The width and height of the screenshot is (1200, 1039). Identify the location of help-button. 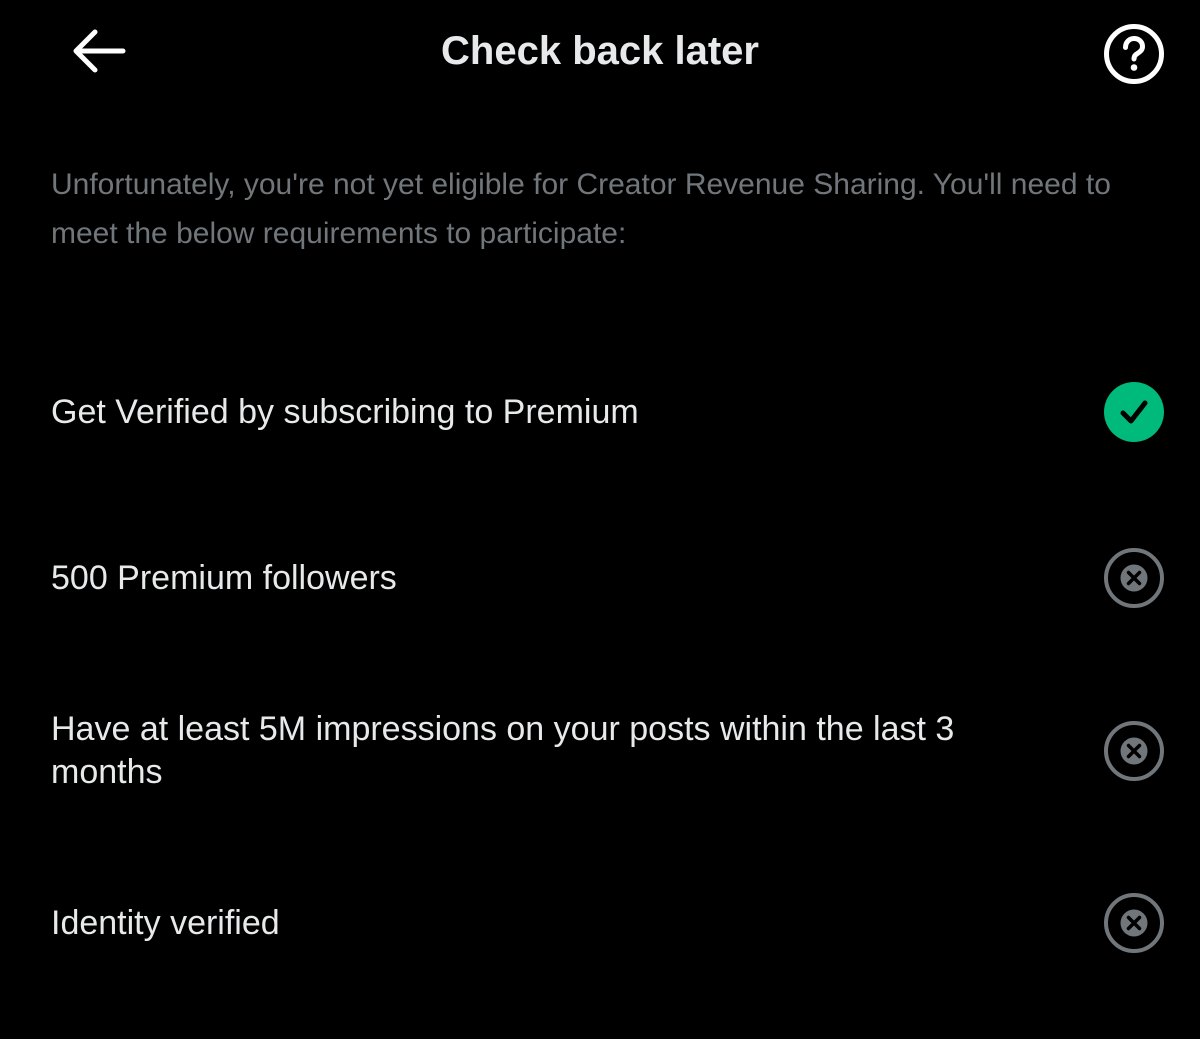
(1134, 54).